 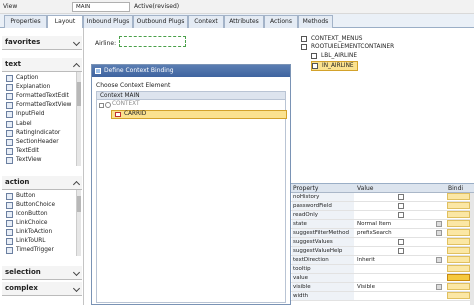 What do you see at coordinates (152, 41) in the screenshot?
I see `airline-input-preview` at bounding box center [152, 41].